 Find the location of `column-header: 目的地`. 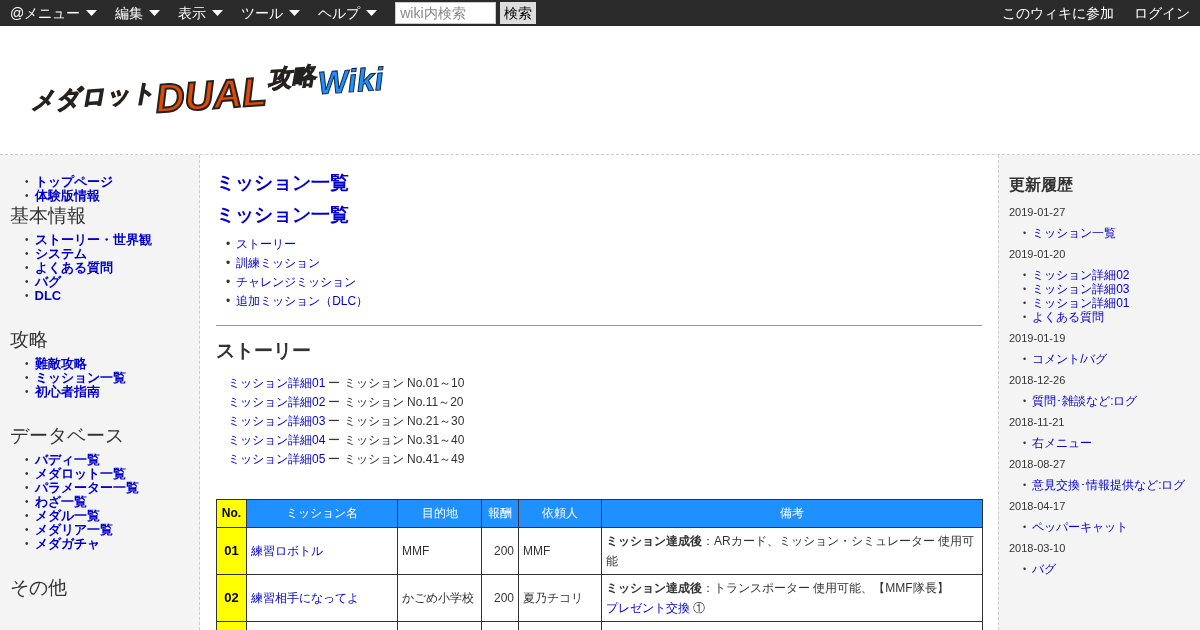

column-header: 目的地 is located at coordinates (439, 513).